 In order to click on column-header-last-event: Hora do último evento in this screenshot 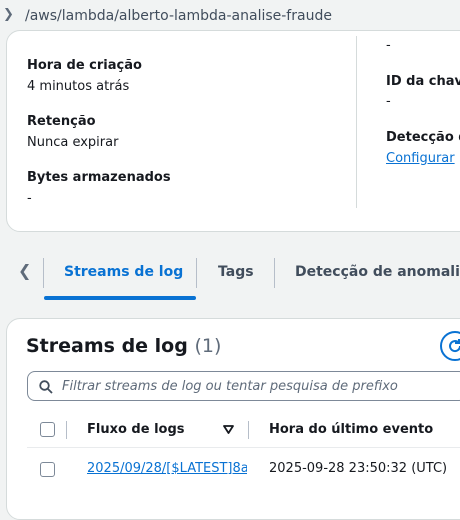, I will do `click(351, 429)`.